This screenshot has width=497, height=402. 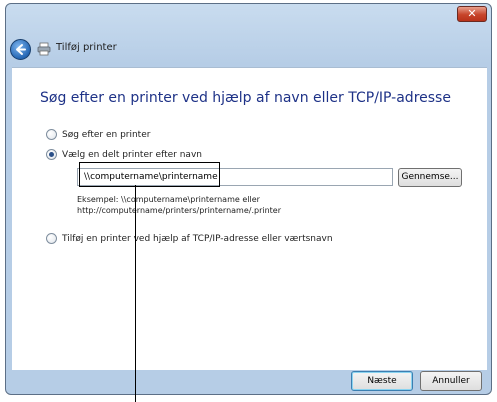 I want to click on option-shared-printer-by-name: Vælg en delt printer efter navn, so click(x=124, y=154).